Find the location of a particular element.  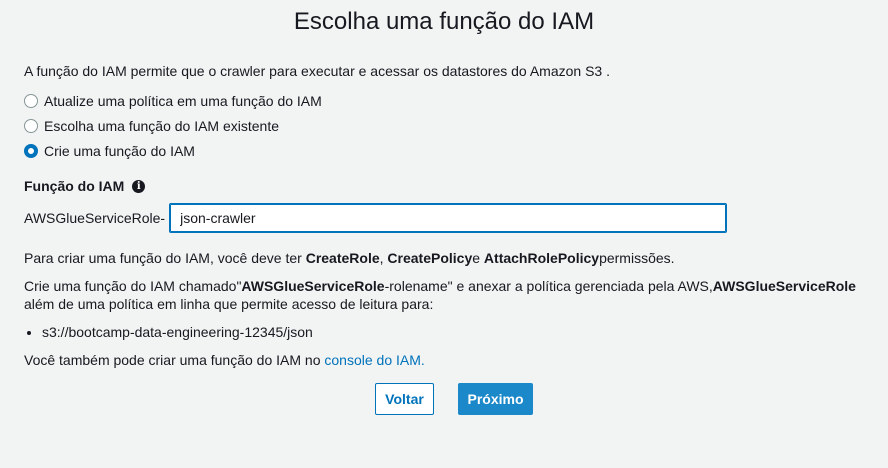

option-existing-role-label: Escolha uma função do IAM existente is located at coordinates (161, 126).